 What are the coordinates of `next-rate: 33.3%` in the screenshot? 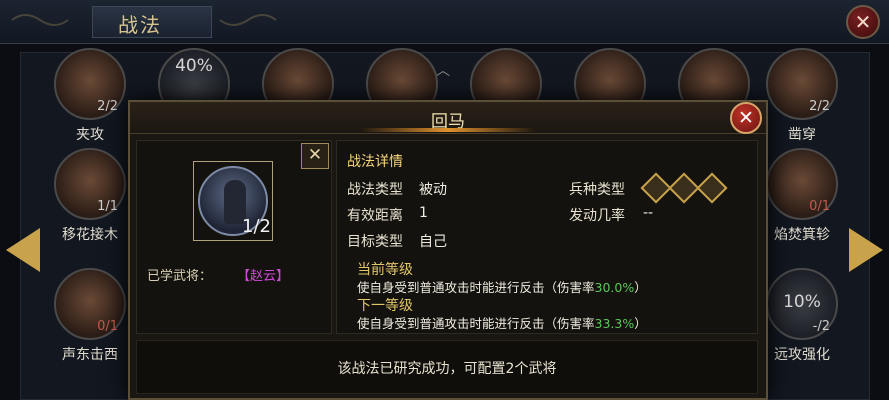 It's located at (614, 323).